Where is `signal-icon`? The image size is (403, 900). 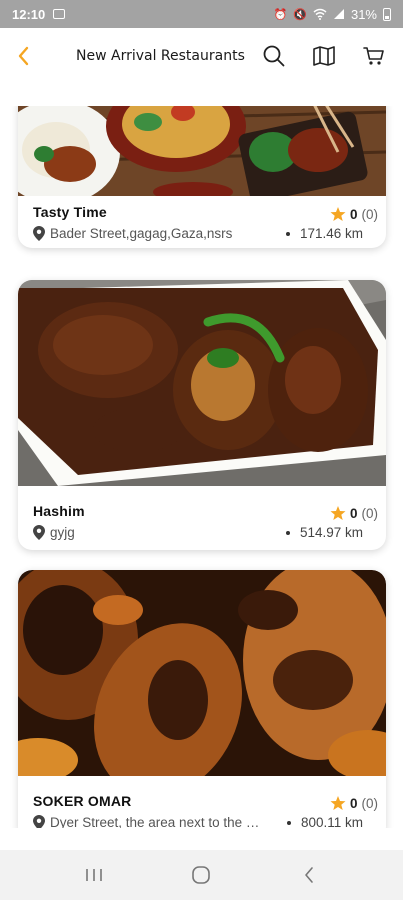
signal-icon is located at coordinates (338, 14).